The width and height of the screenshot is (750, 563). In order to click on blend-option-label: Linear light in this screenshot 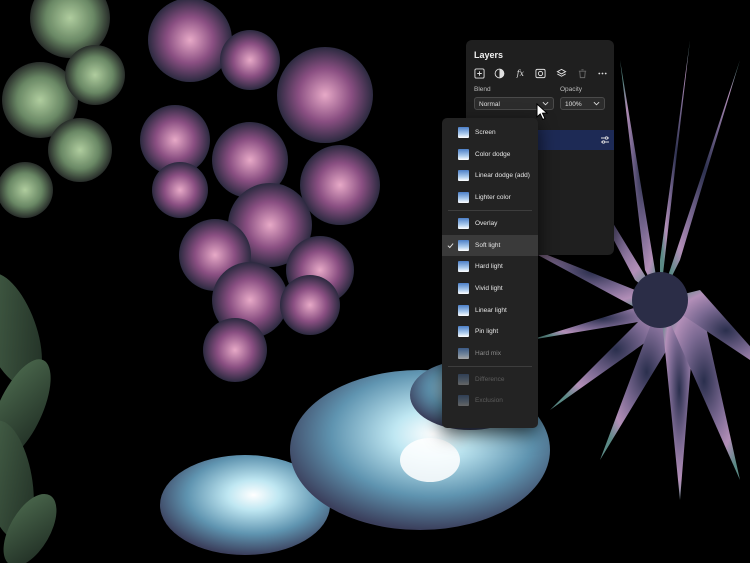, I will do `click(491, 310)`.